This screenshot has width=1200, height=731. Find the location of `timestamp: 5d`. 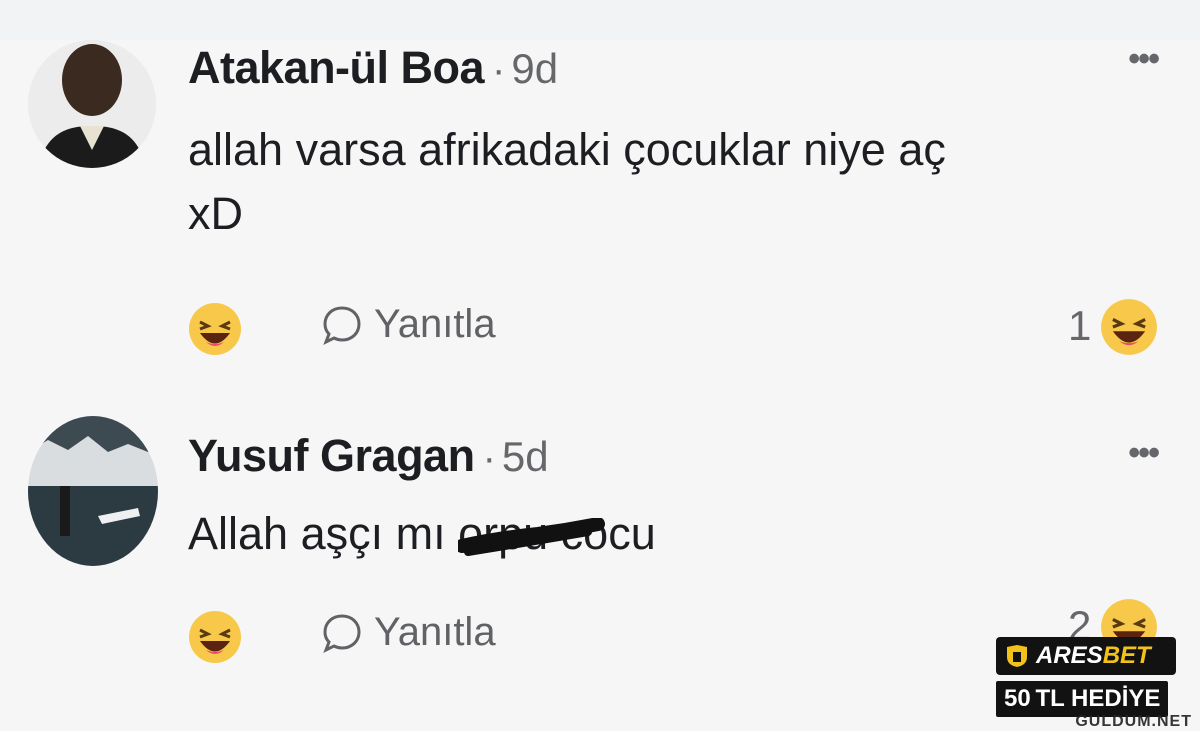

timestamp: 5d is located at coordinates (525, 456).